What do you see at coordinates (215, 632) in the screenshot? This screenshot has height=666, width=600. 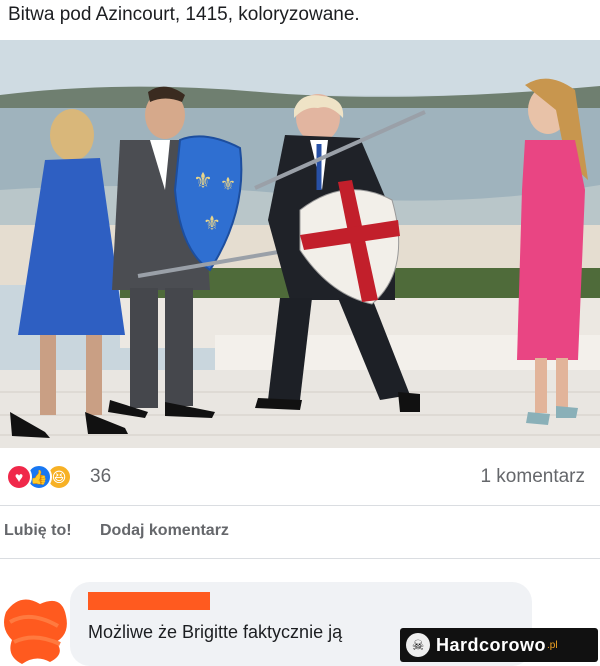 I see `comment-text: Możliwe że Brigitte faktycznie ją` at bounding box center [215, 632].